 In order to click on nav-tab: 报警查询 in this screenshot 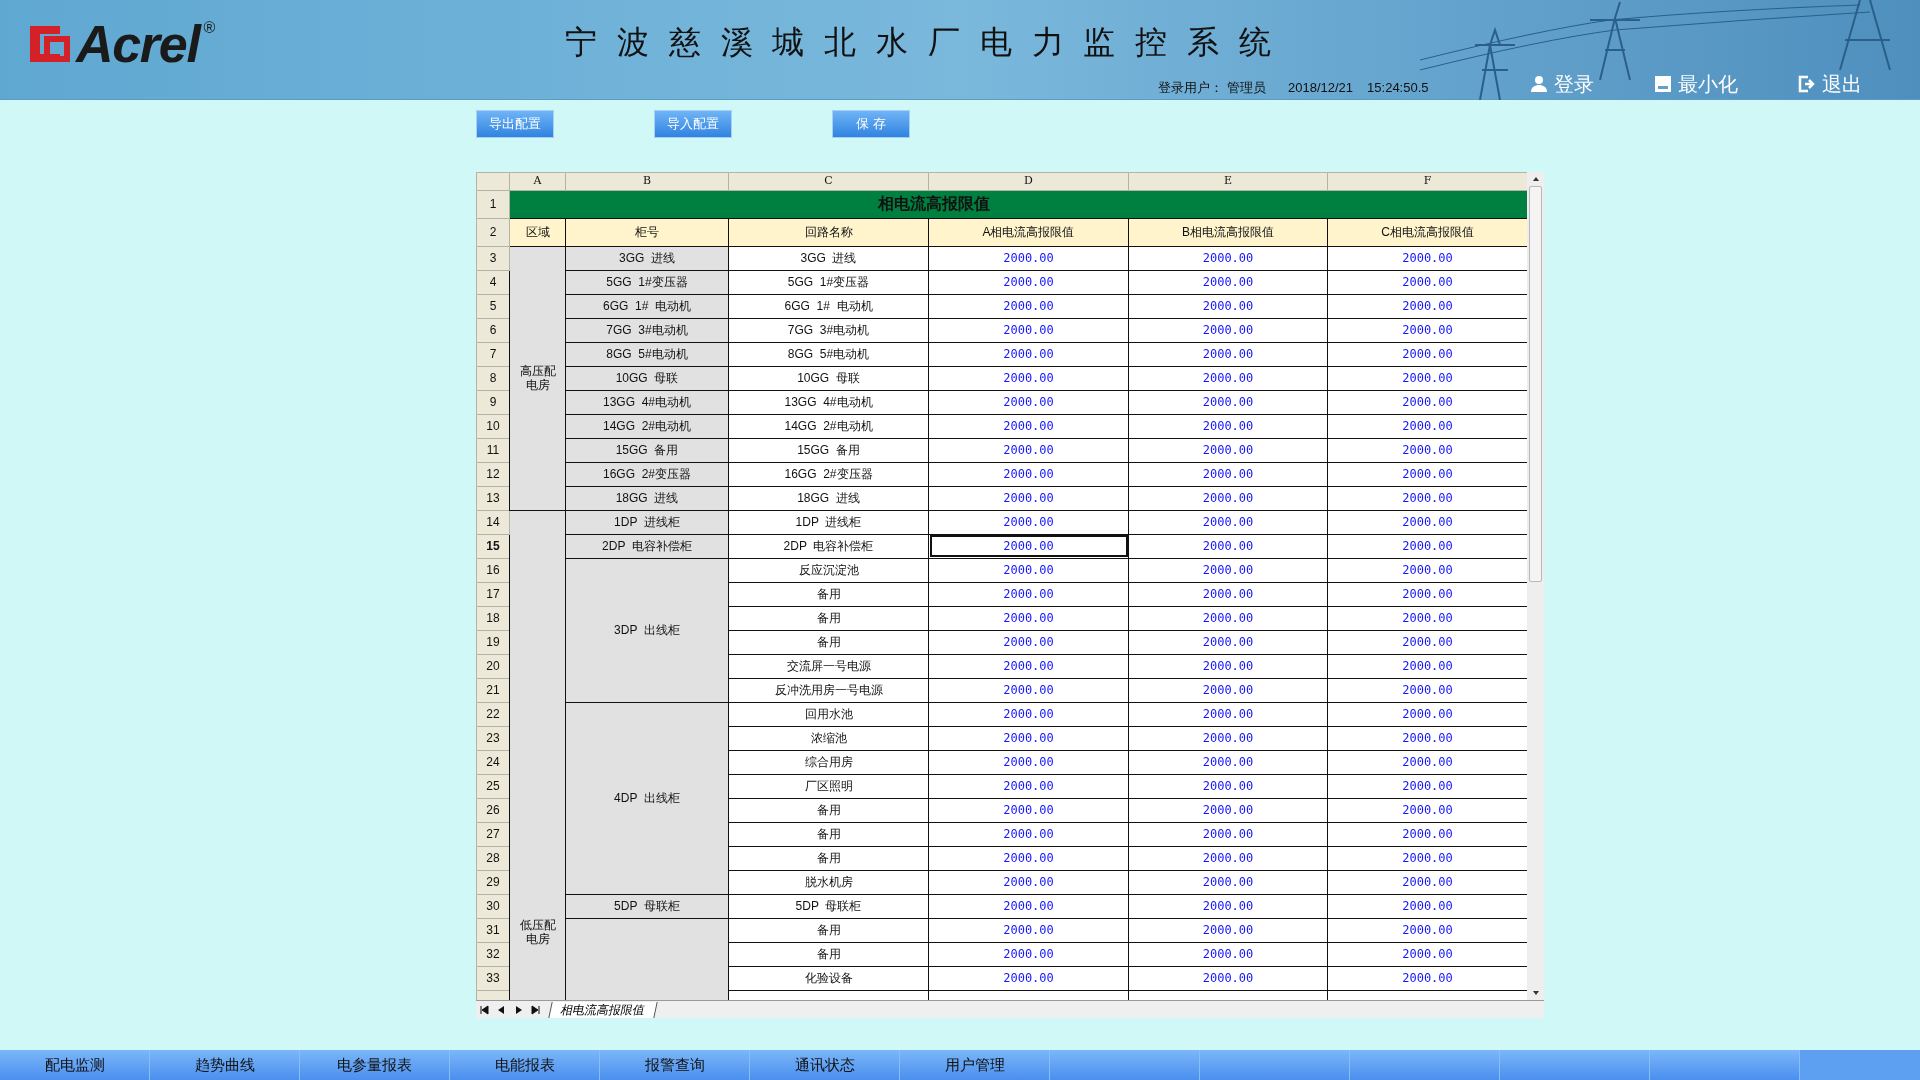, I will do `click(675, 1065)`.